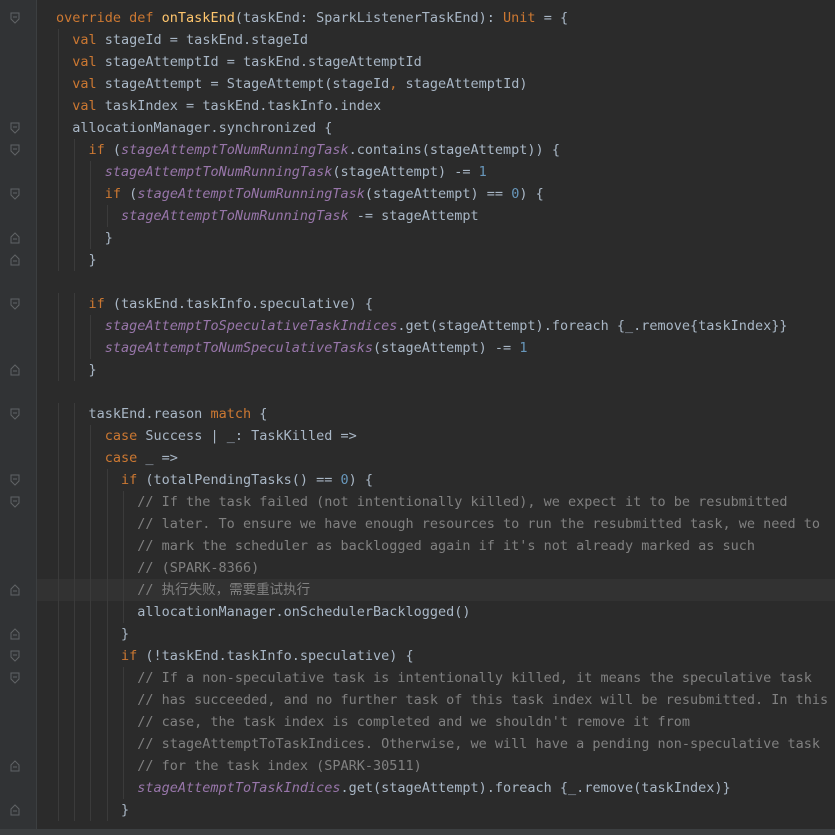 This screenshot has height=835, width=835. What do you see at coordinates (238, 766) in the screenshot?
I see `code-text: // for the task index (SPARK-30511)` at bounding box center [238, 766].